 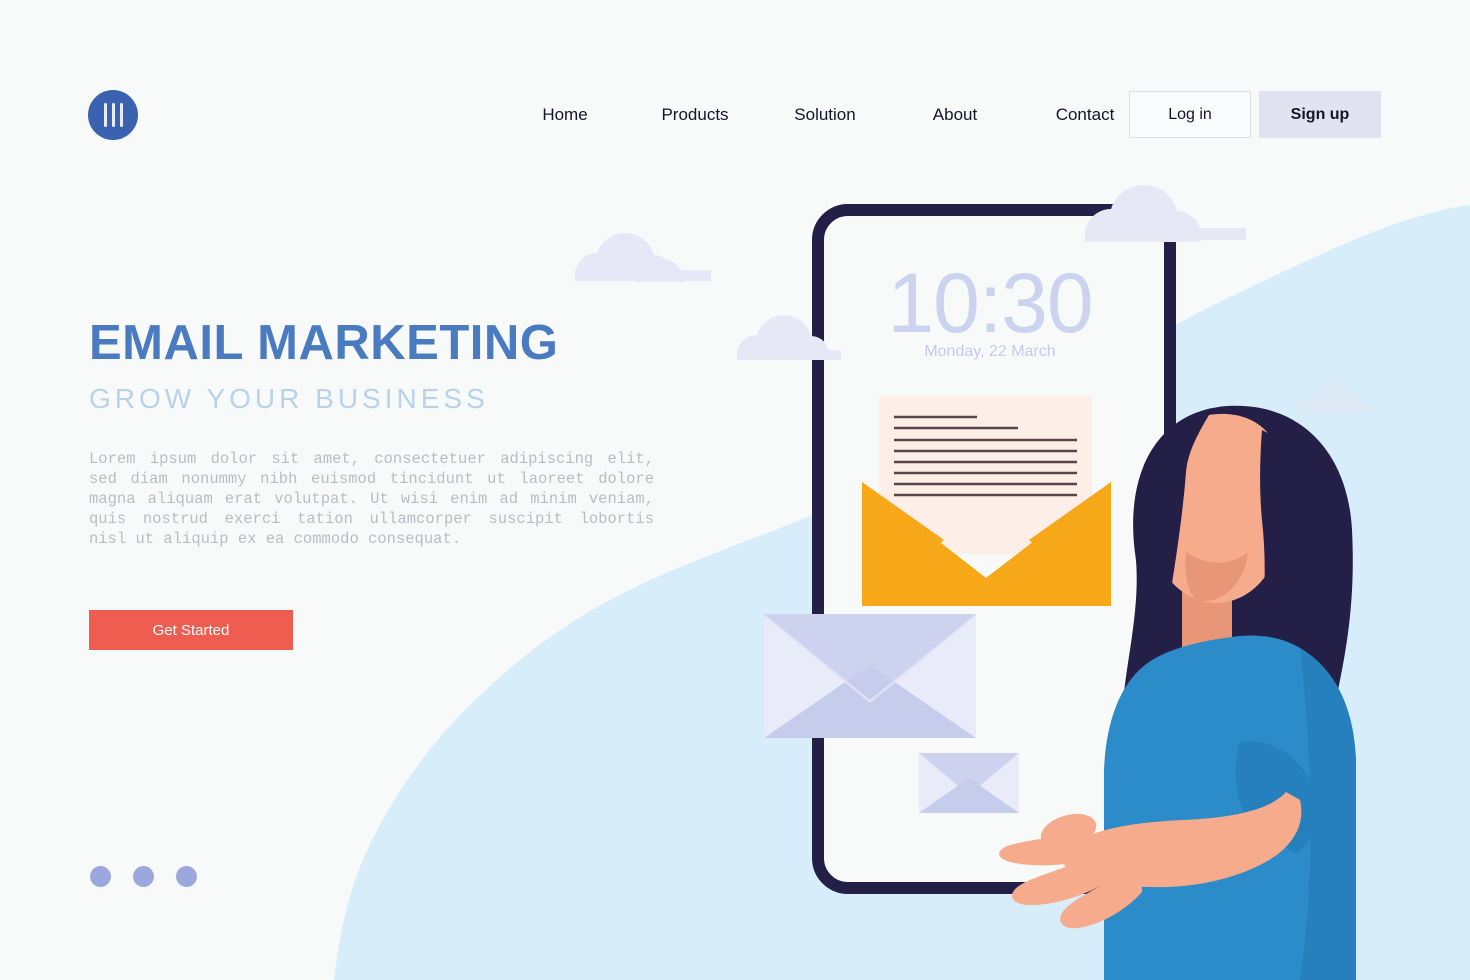 I want to click on main-navigation: Home Products Solution About Contact, so click(x=825, y=115).